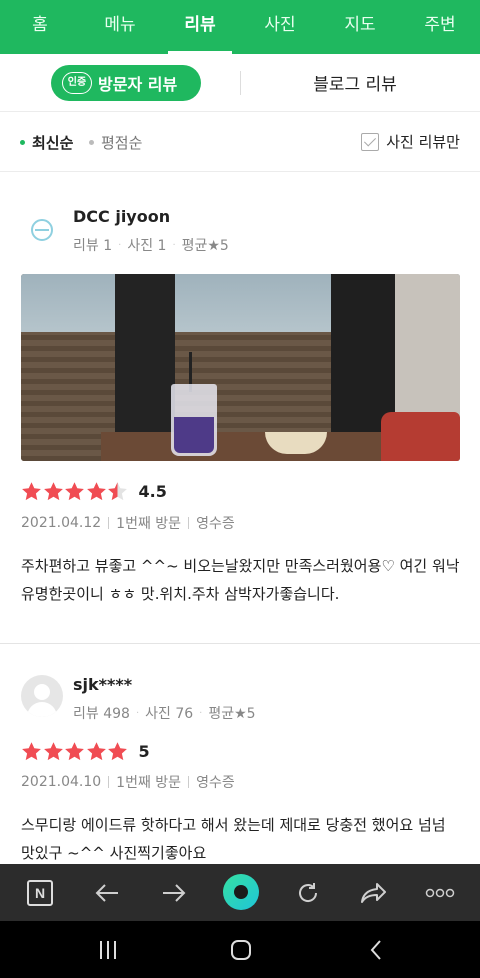  I want to click on review-meta: 2021.04.12 1번째 방문 영수증, so click(128, 523).